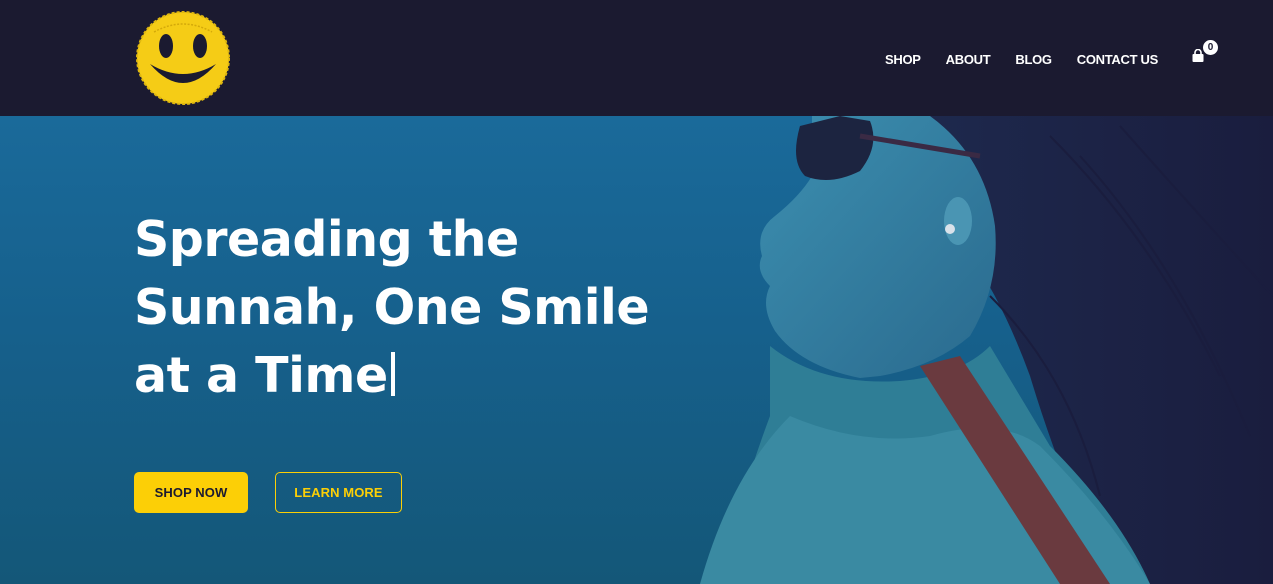  Describe the element at coordinates (1210, 47) in the screenshot. I see `cart-count-badge: 0` at that location.